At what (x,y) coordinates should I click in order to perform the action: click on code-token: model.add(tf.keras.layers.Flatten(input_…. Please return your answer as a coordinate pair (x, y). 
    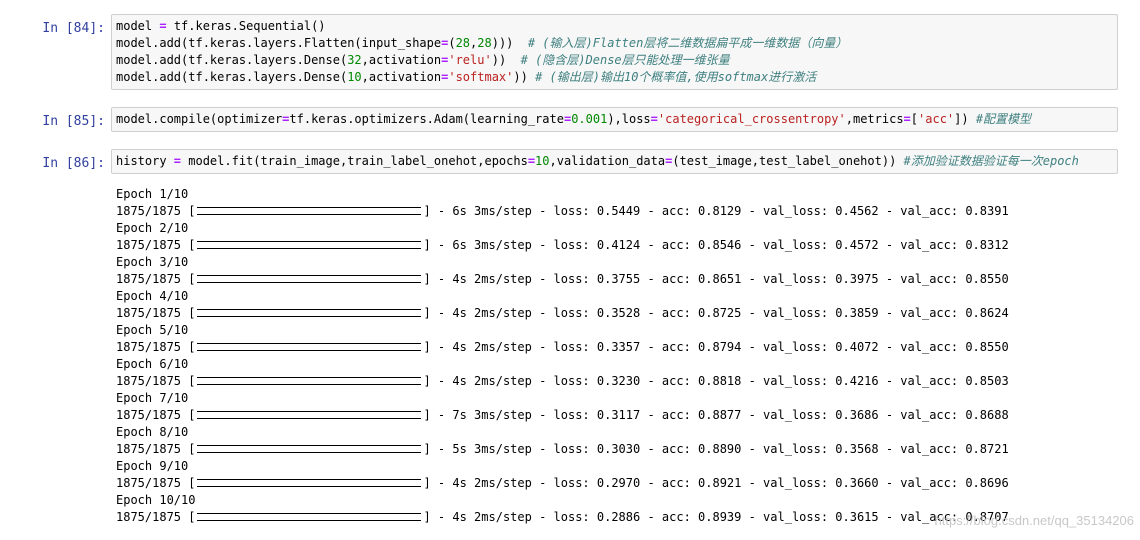
    Looking at the image, I should click on (279, 43).